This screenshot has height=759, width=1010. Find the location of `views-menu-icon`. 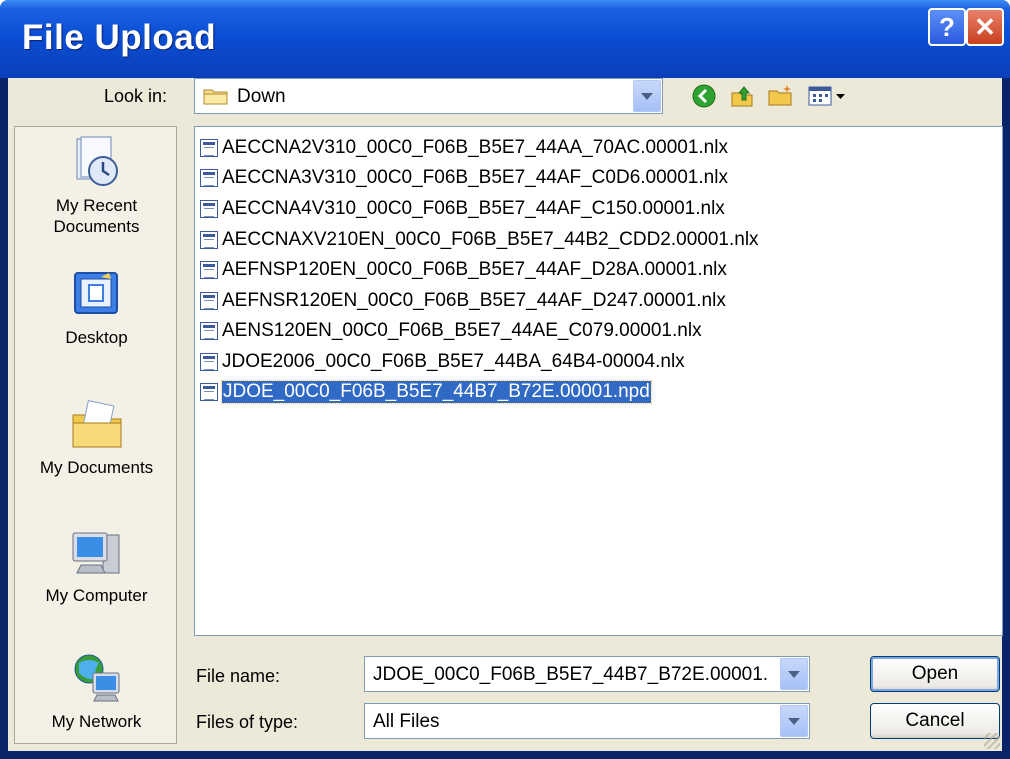

views-menu-icon is located at coordinates (828, 96).